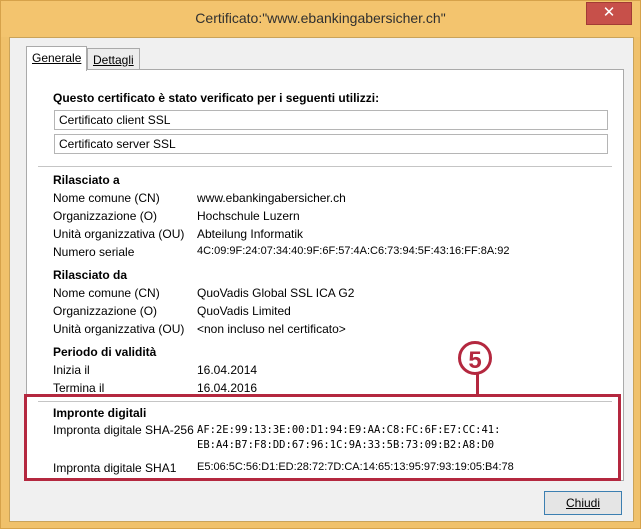 This screenshot has width=641, height=529. Describe the element at coordinates (248, 216) in the screenshot. I see `issued-to-o-value: Hochschule Luzern` at that location.